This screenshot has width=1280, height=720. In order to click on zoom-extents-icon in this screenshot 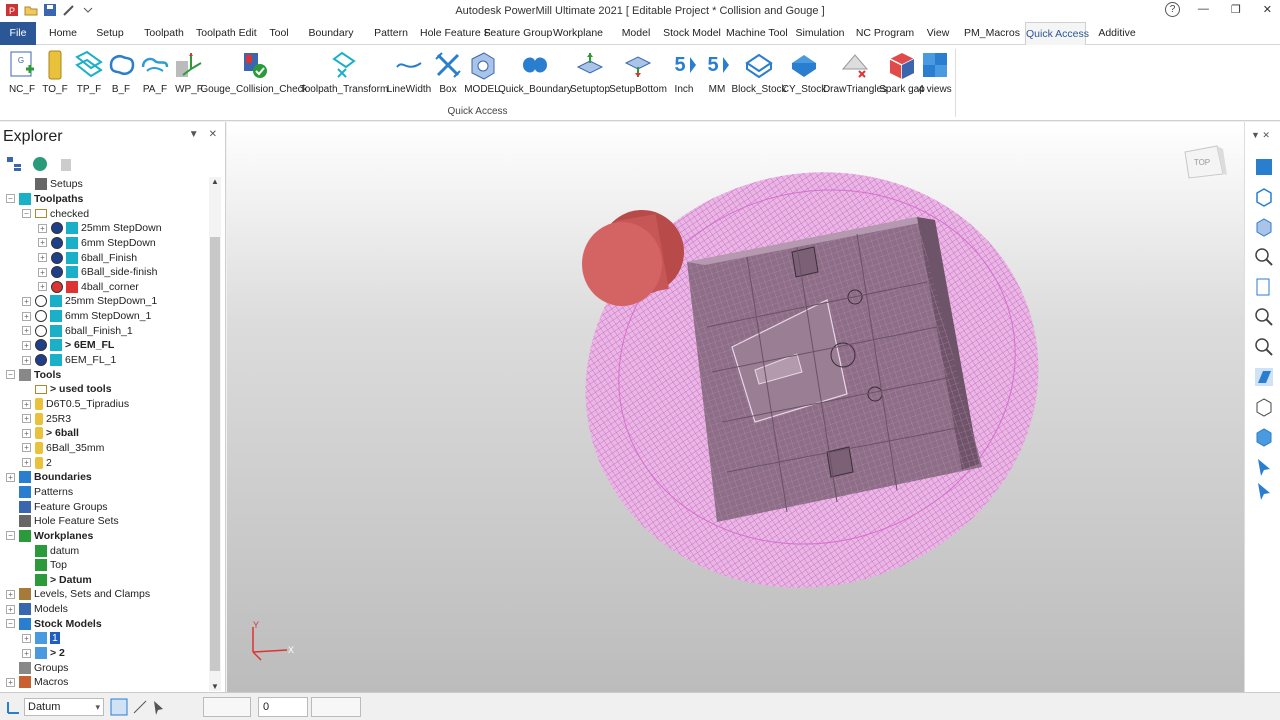, I will do `click(1264, 317)`.